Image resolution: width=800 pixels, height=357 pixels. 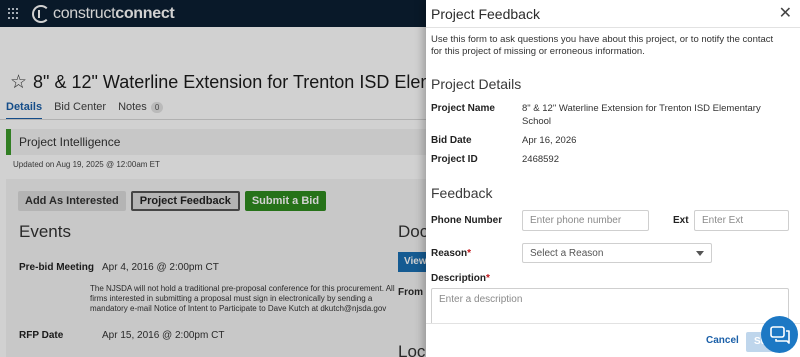 I want to click on ext-label: Ext, so click(x=681, y=220).